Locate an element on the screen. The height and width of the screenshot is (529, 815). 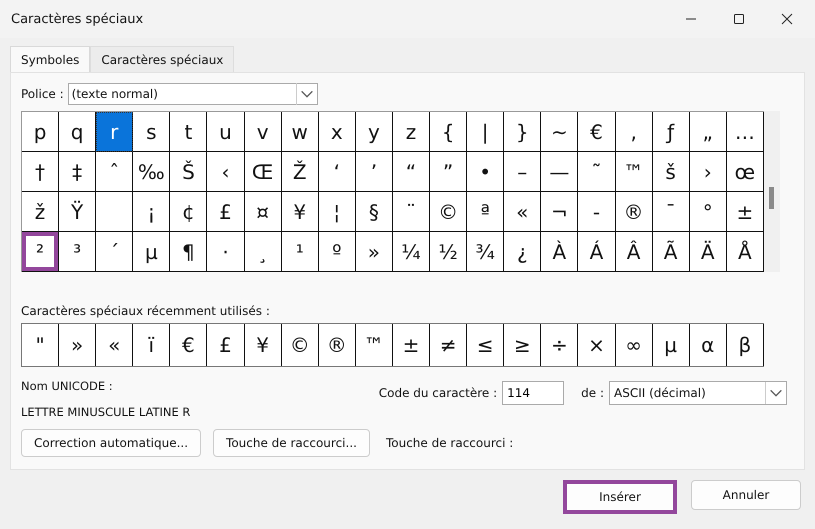
code-field: 114 is located at coordinates (533, 393).